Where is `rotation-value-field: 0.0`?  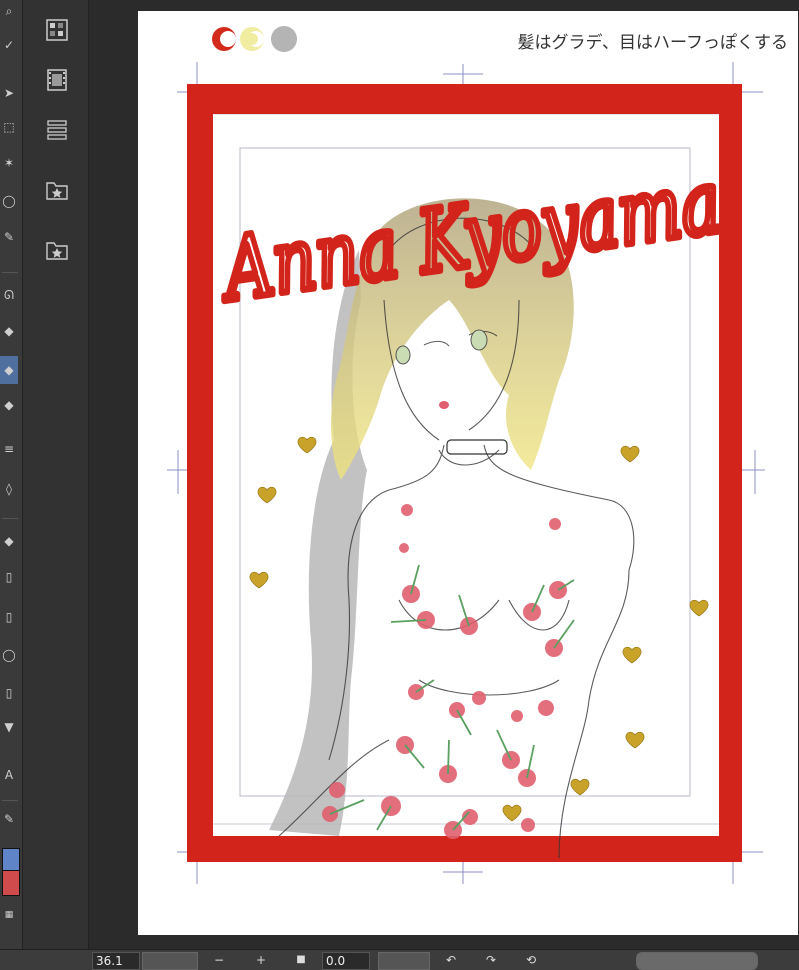
rotation-value-field: 0.0 is located at coordinates (346, 961).